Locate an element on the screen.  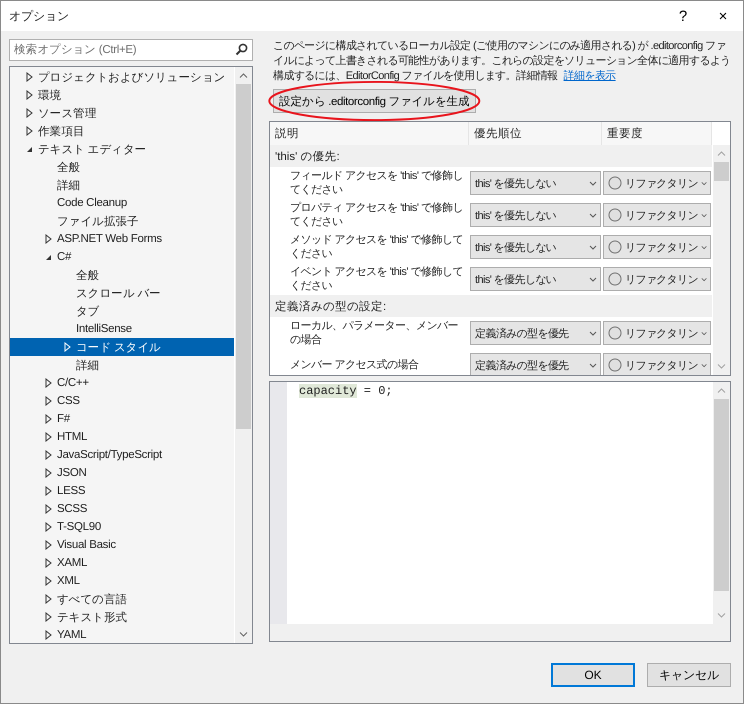
scroll-up-icon is located at coordinates (243, 75).